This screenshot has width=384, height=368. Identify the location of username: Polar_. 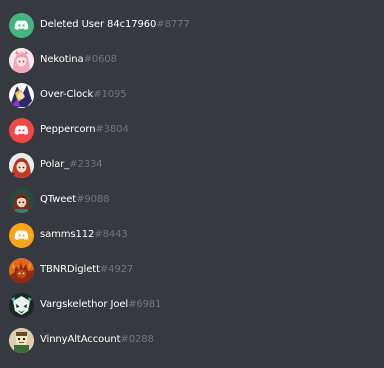
(55, 164).